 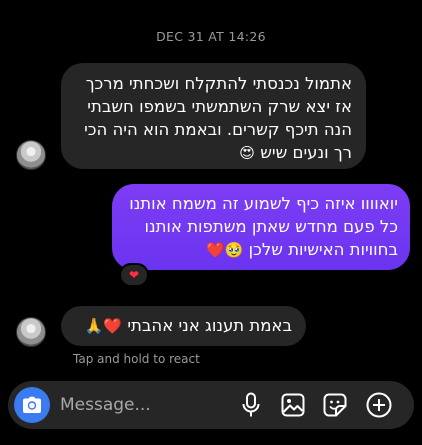 I want to click on heart-reaction-badge: ❤, so click(x=134, y=275).